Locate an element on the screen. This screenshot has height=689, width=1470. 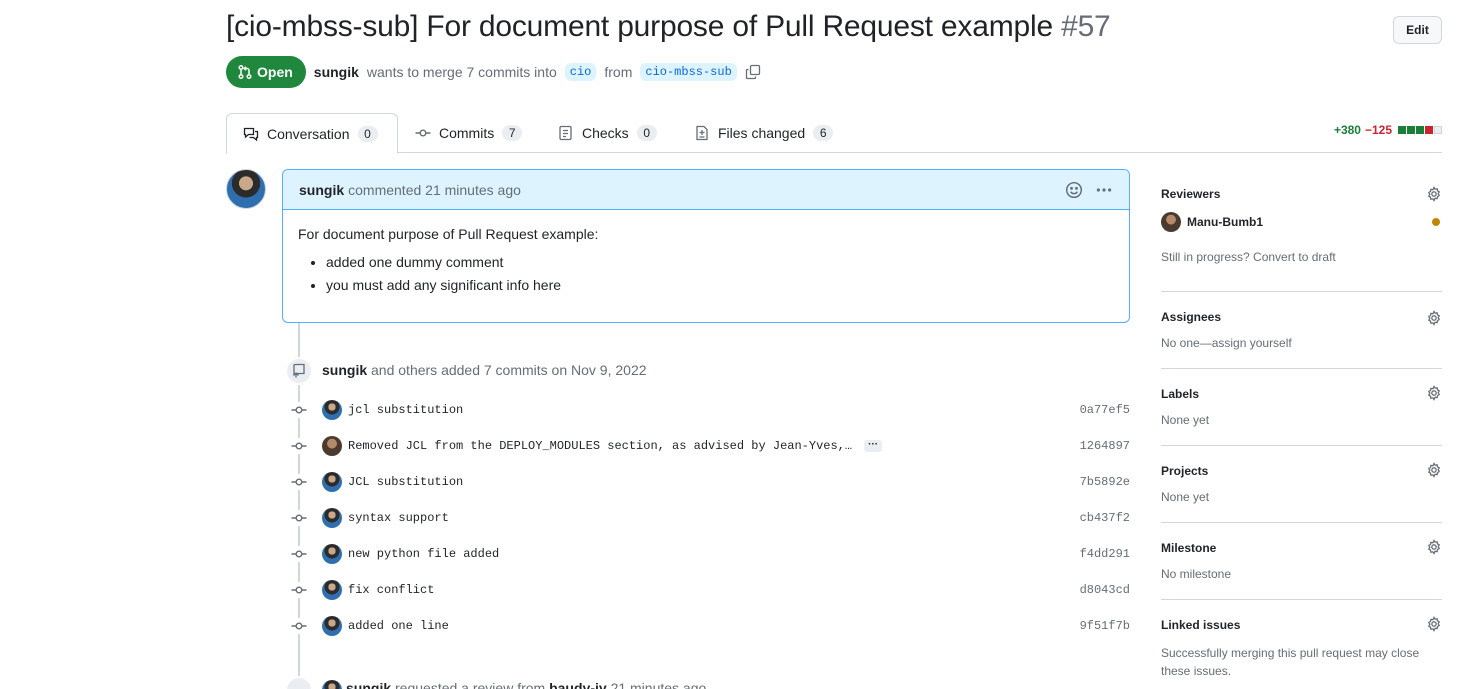
push-author: sungik is located at coordinates (344, 370).